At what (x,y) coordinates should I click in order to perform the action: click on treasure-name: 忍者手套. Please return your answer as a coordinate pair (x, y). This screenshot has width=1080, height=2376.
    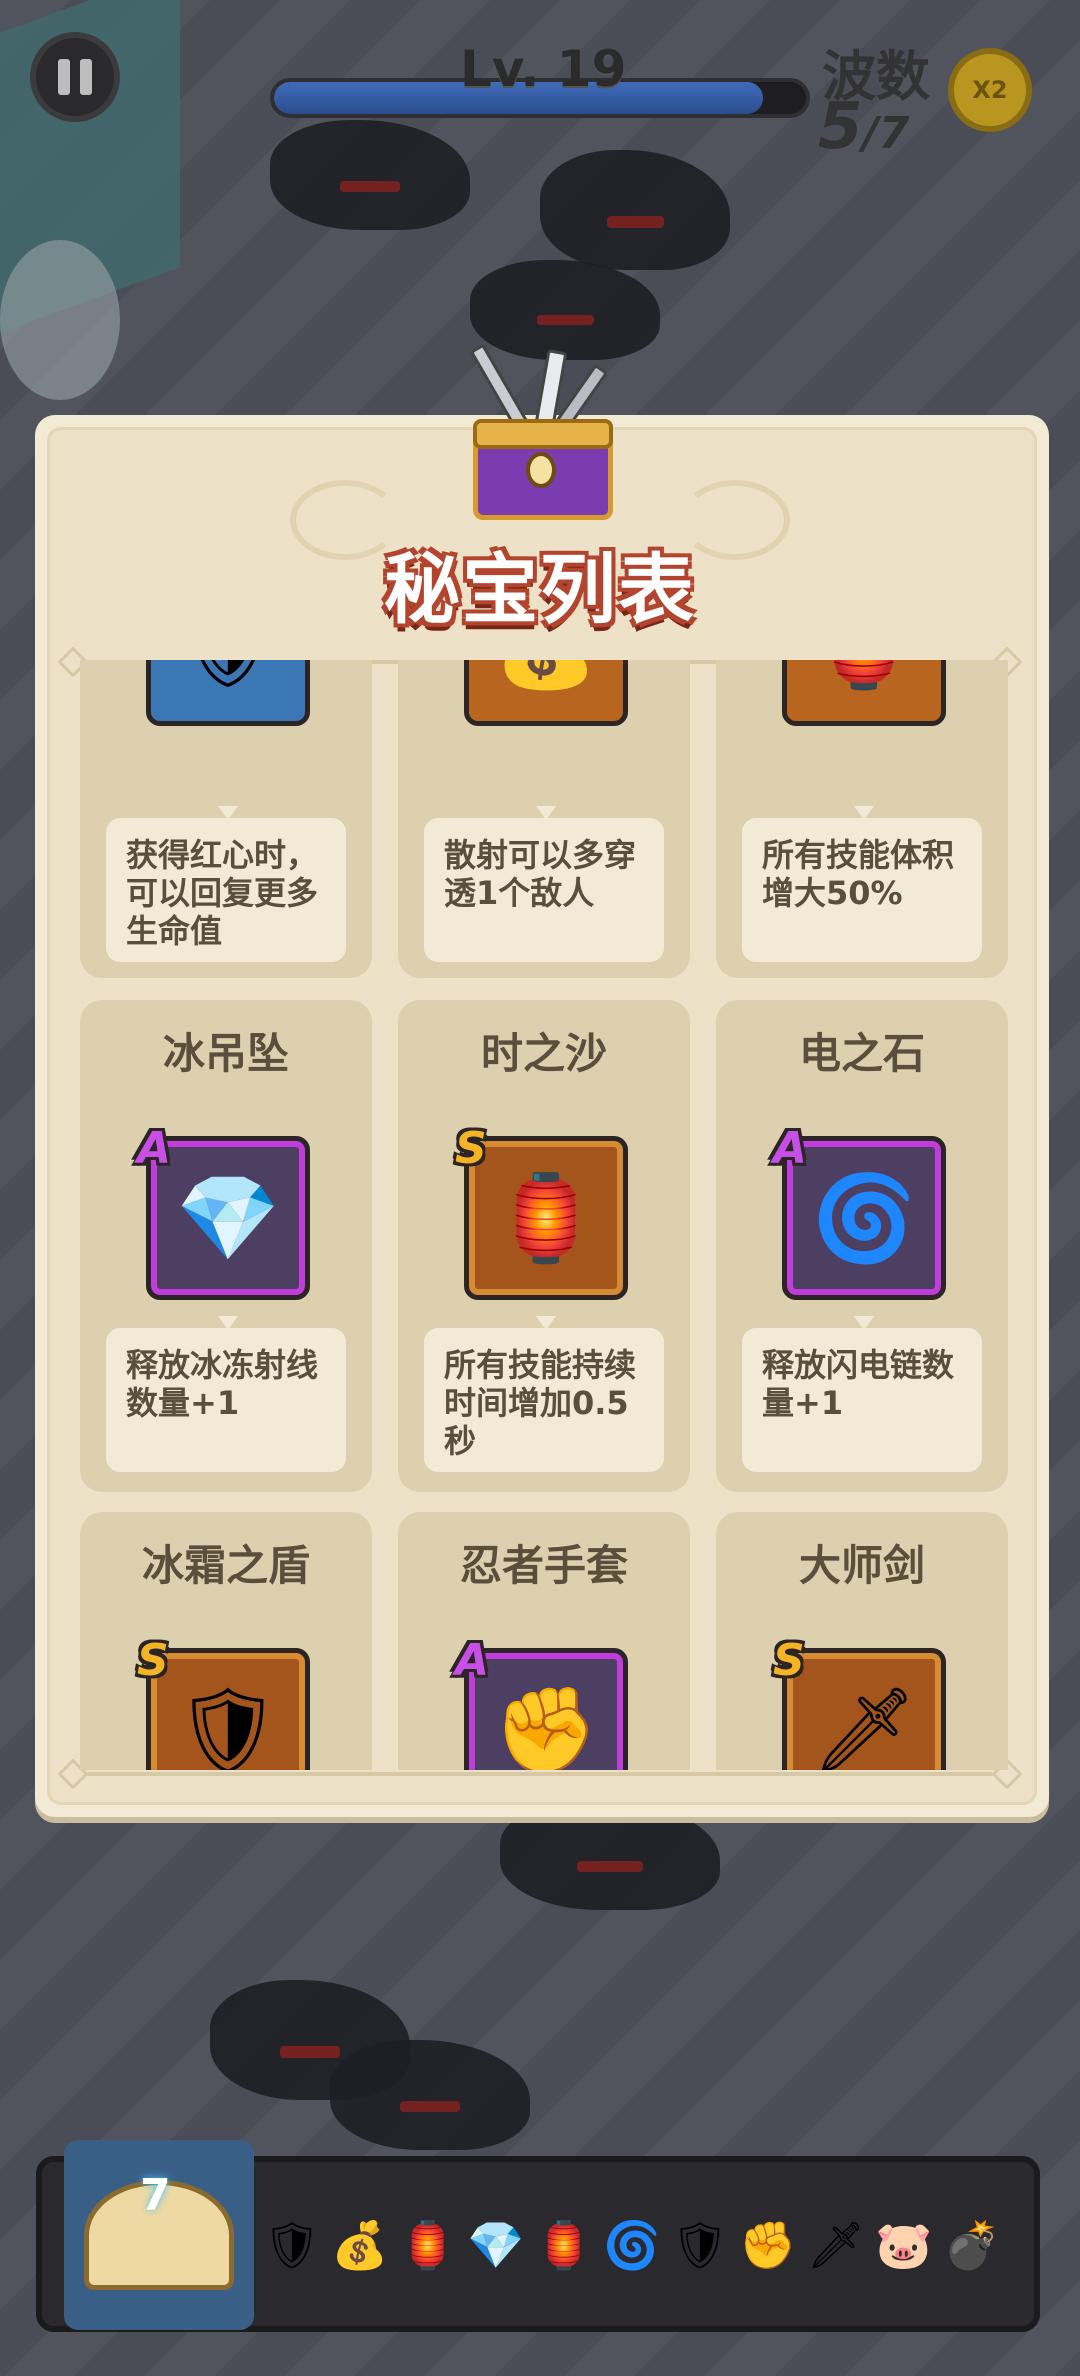
    Looking at the image, I should click on (543, 1565).